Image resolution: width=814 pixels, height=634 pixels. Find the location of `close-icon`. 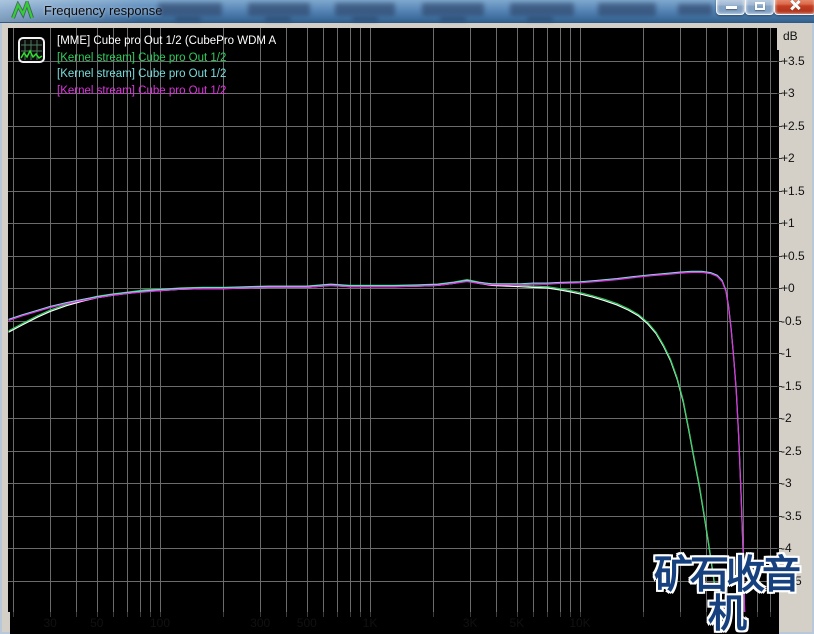

close-icon is located at coordinates (795, 5).